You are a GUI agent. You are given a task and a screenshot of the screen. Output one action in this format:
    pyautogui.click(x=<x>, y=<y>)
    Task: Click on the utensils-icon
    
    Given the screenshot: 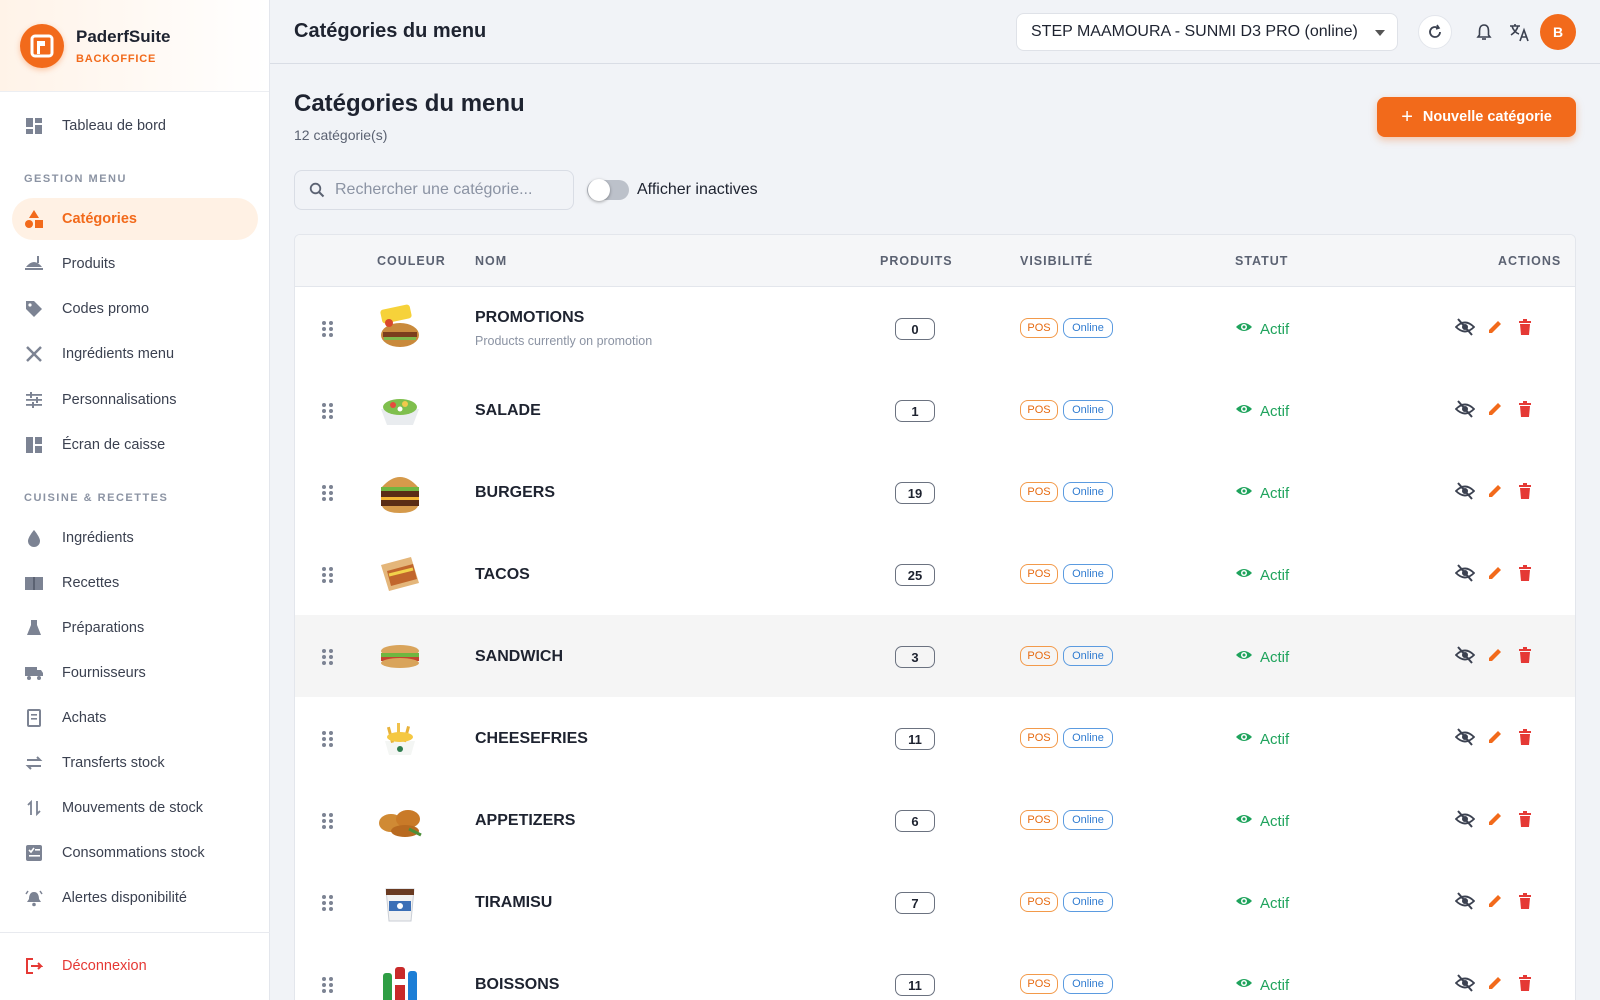 What is the action you would take?
    pyautogui.click(x=34, y=354)
    